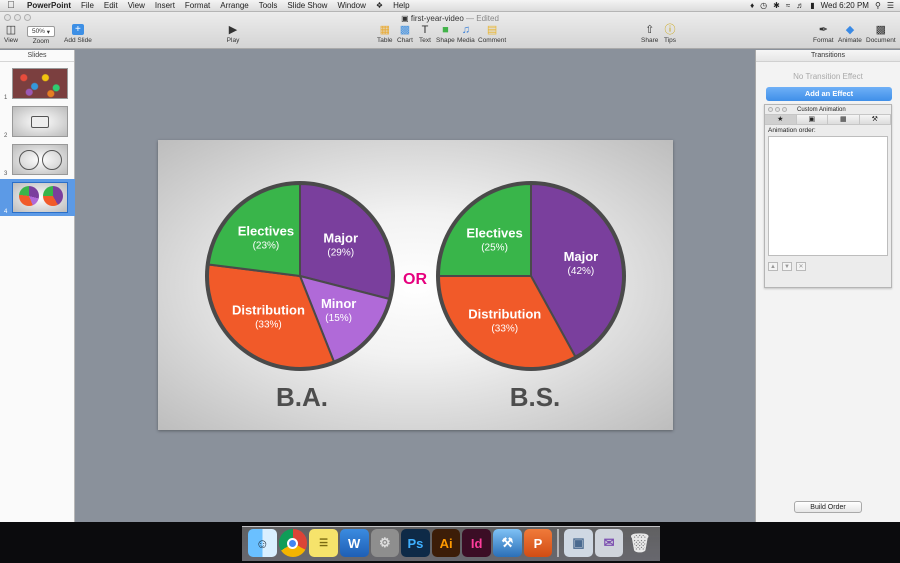 The width and height of the screenshot is (900, 563). I want to click on menu-app-name: PowerPoint, so click(49, 5).